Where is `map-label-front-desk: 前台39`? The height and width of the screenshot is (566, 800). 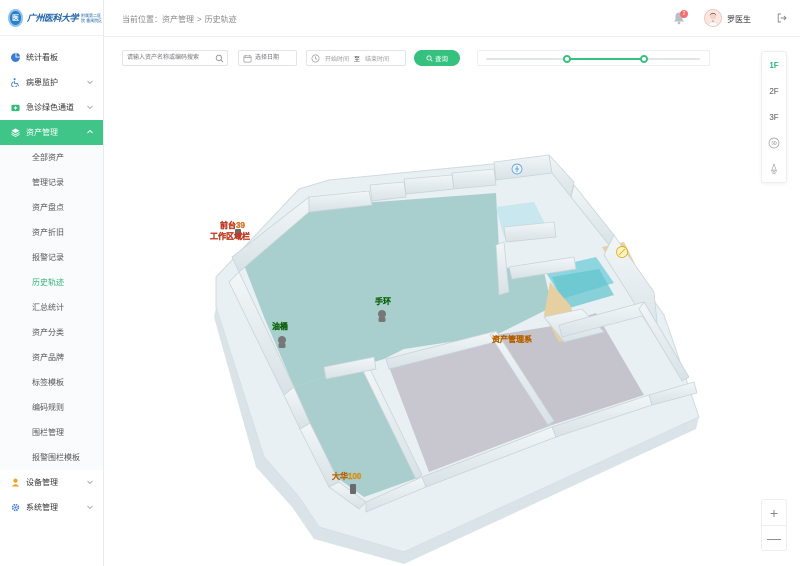
map-label-front-desk: 前台39 is located at coordinates (232, 225).